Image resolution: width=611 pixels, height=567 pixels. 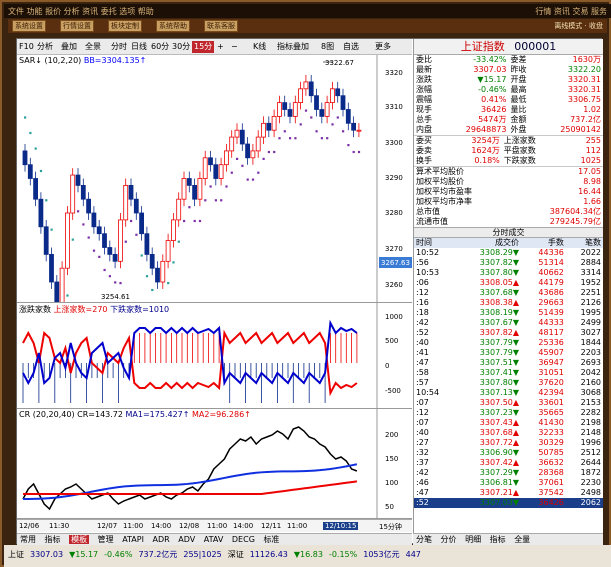 What do you see at coordinates (119, 47) in the screenshot?
I see `tb-intraday: 分时` at bounding box center [119, 47].